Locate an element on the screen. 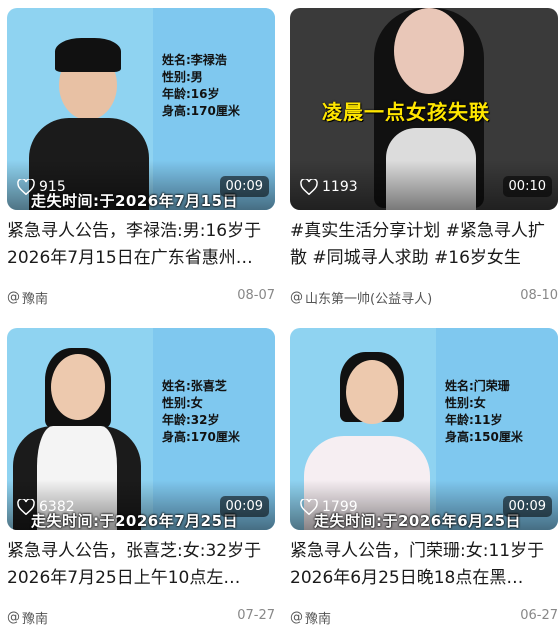 The width and height of the screenshot is (559, 644). info-name: 姓名:门荣珊 is located at coordinates (477, 386).